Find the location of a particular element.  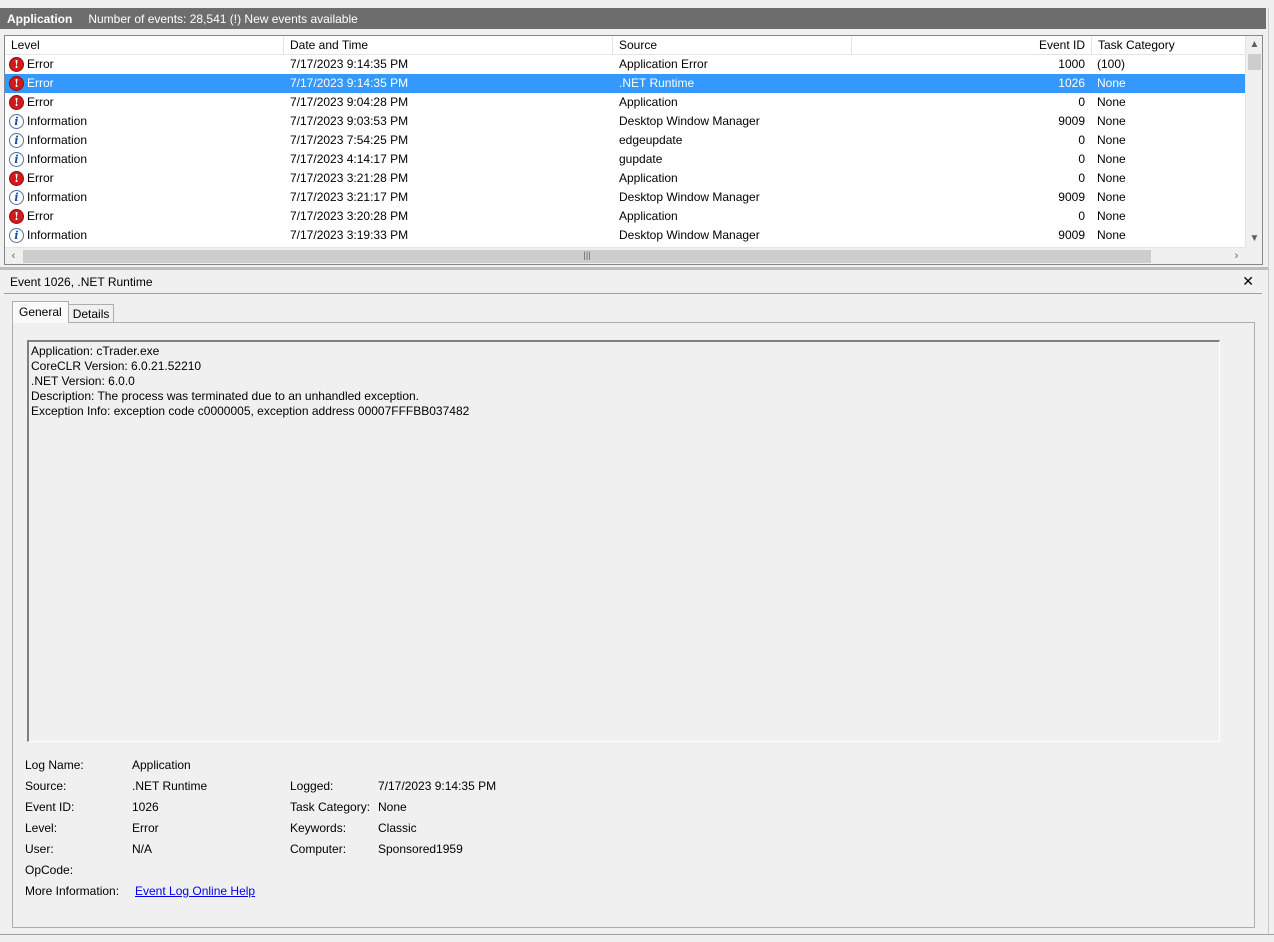

log-name-value: Application is located at coordinates (161, 765).